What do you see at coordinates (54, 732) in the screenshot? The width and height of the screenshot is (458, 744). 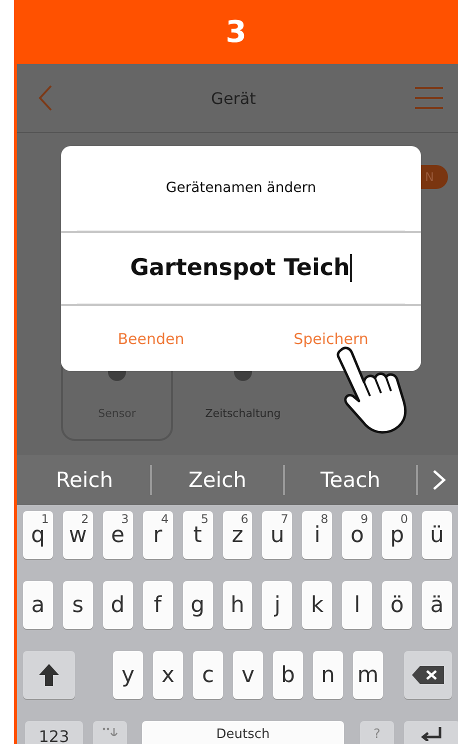 I see `numbers-key: 123` at bounding box center [54, 732].